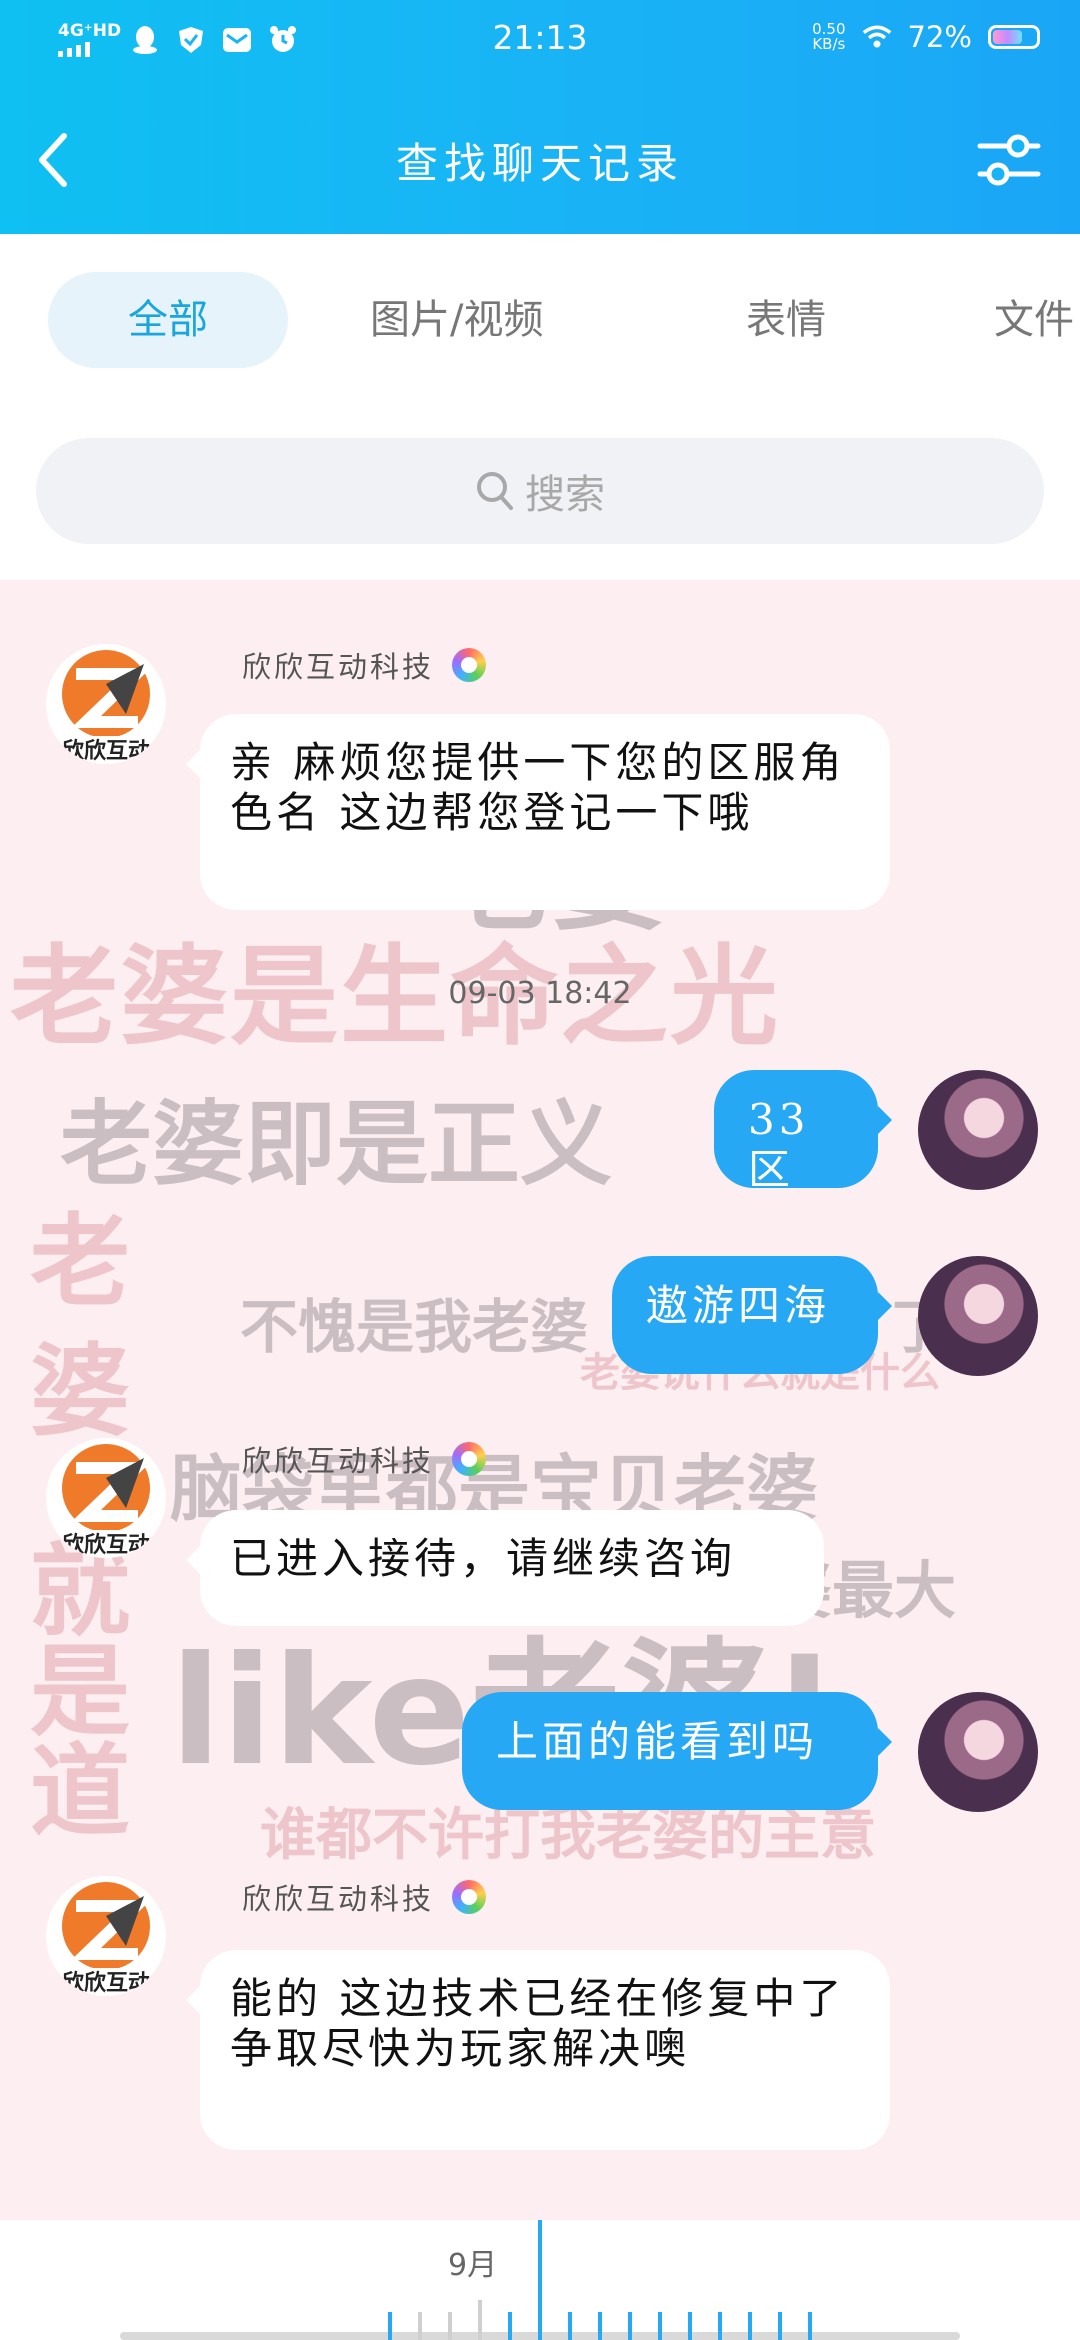 The width and height of the screenshot is (1080, 2340). I want to click on sliders-icon, so click(1009, 160).